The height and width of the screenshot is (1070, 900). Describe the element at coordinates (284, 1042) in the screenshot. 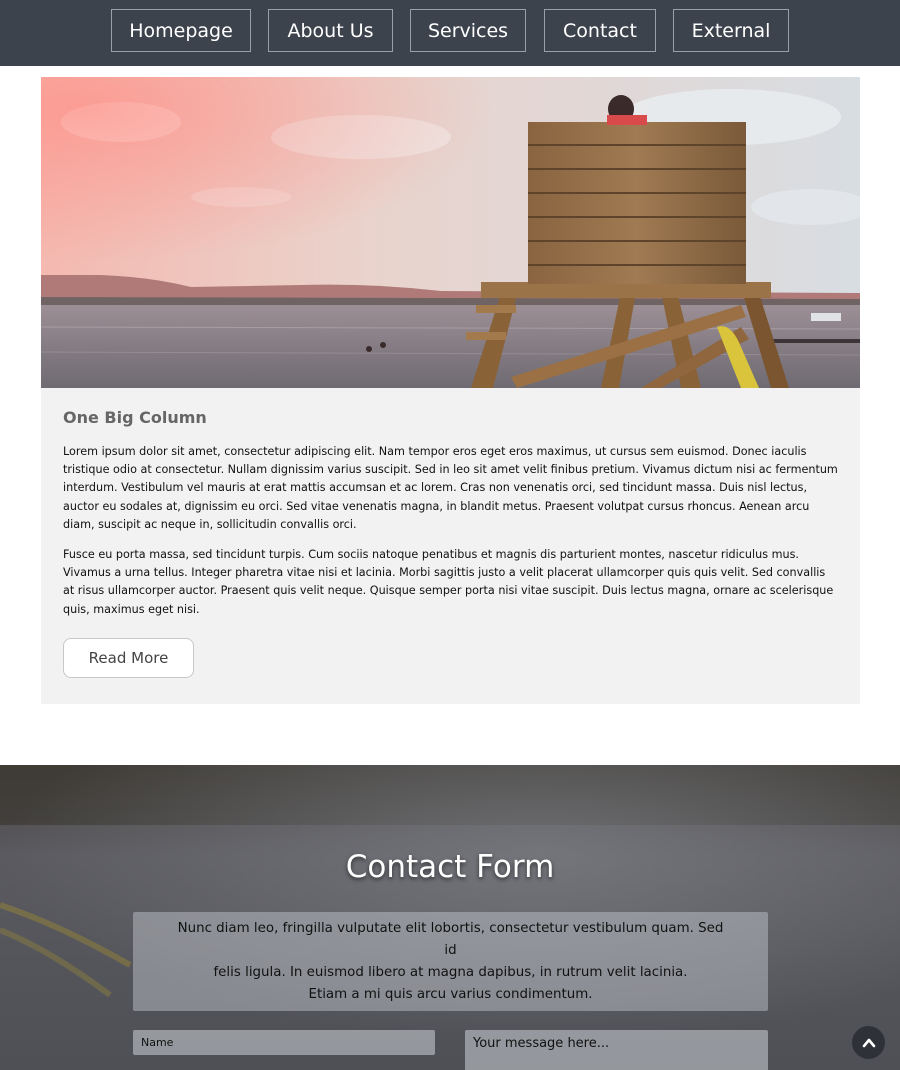

I see `name-input` at that location.